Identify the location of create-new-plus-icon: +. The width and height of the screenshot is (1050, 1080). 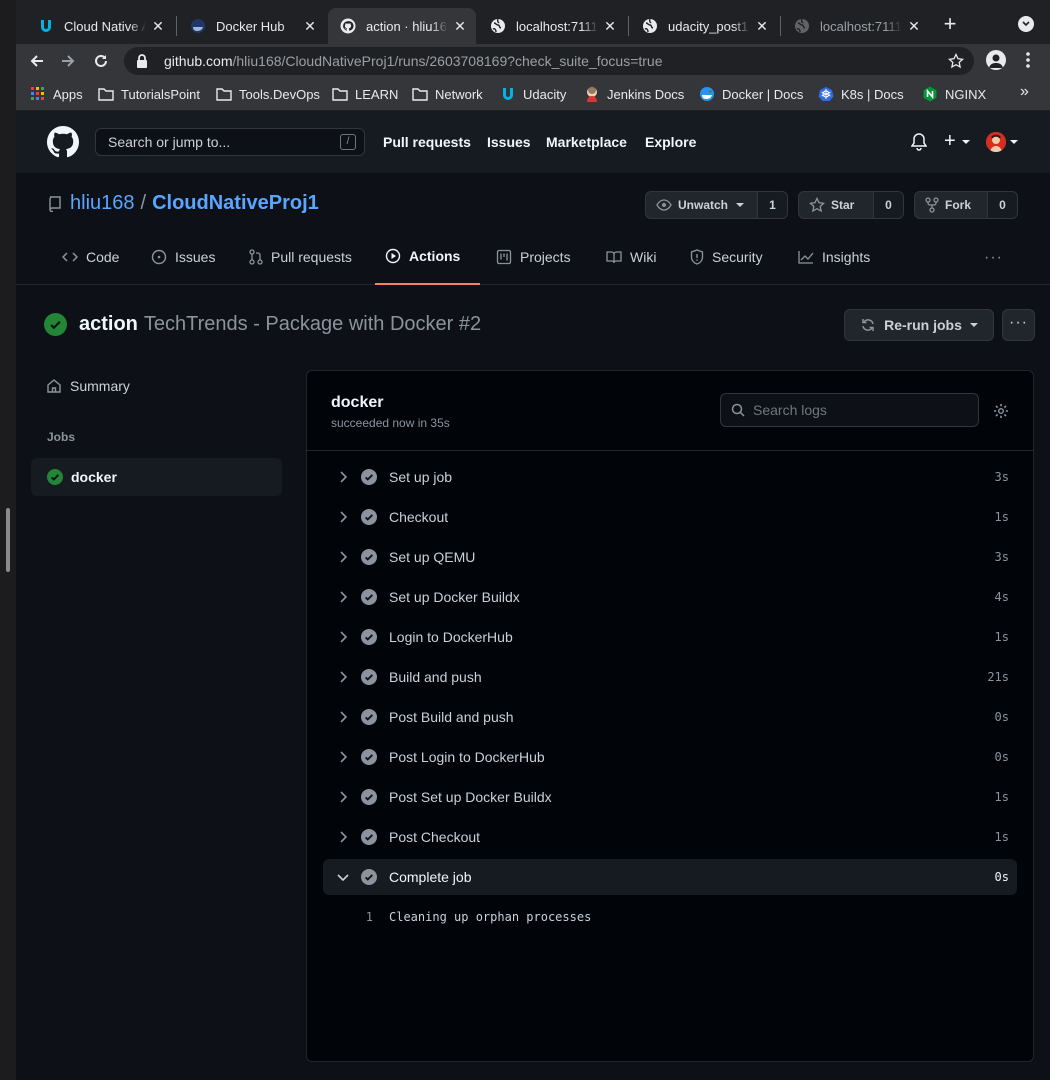
(950, 141).